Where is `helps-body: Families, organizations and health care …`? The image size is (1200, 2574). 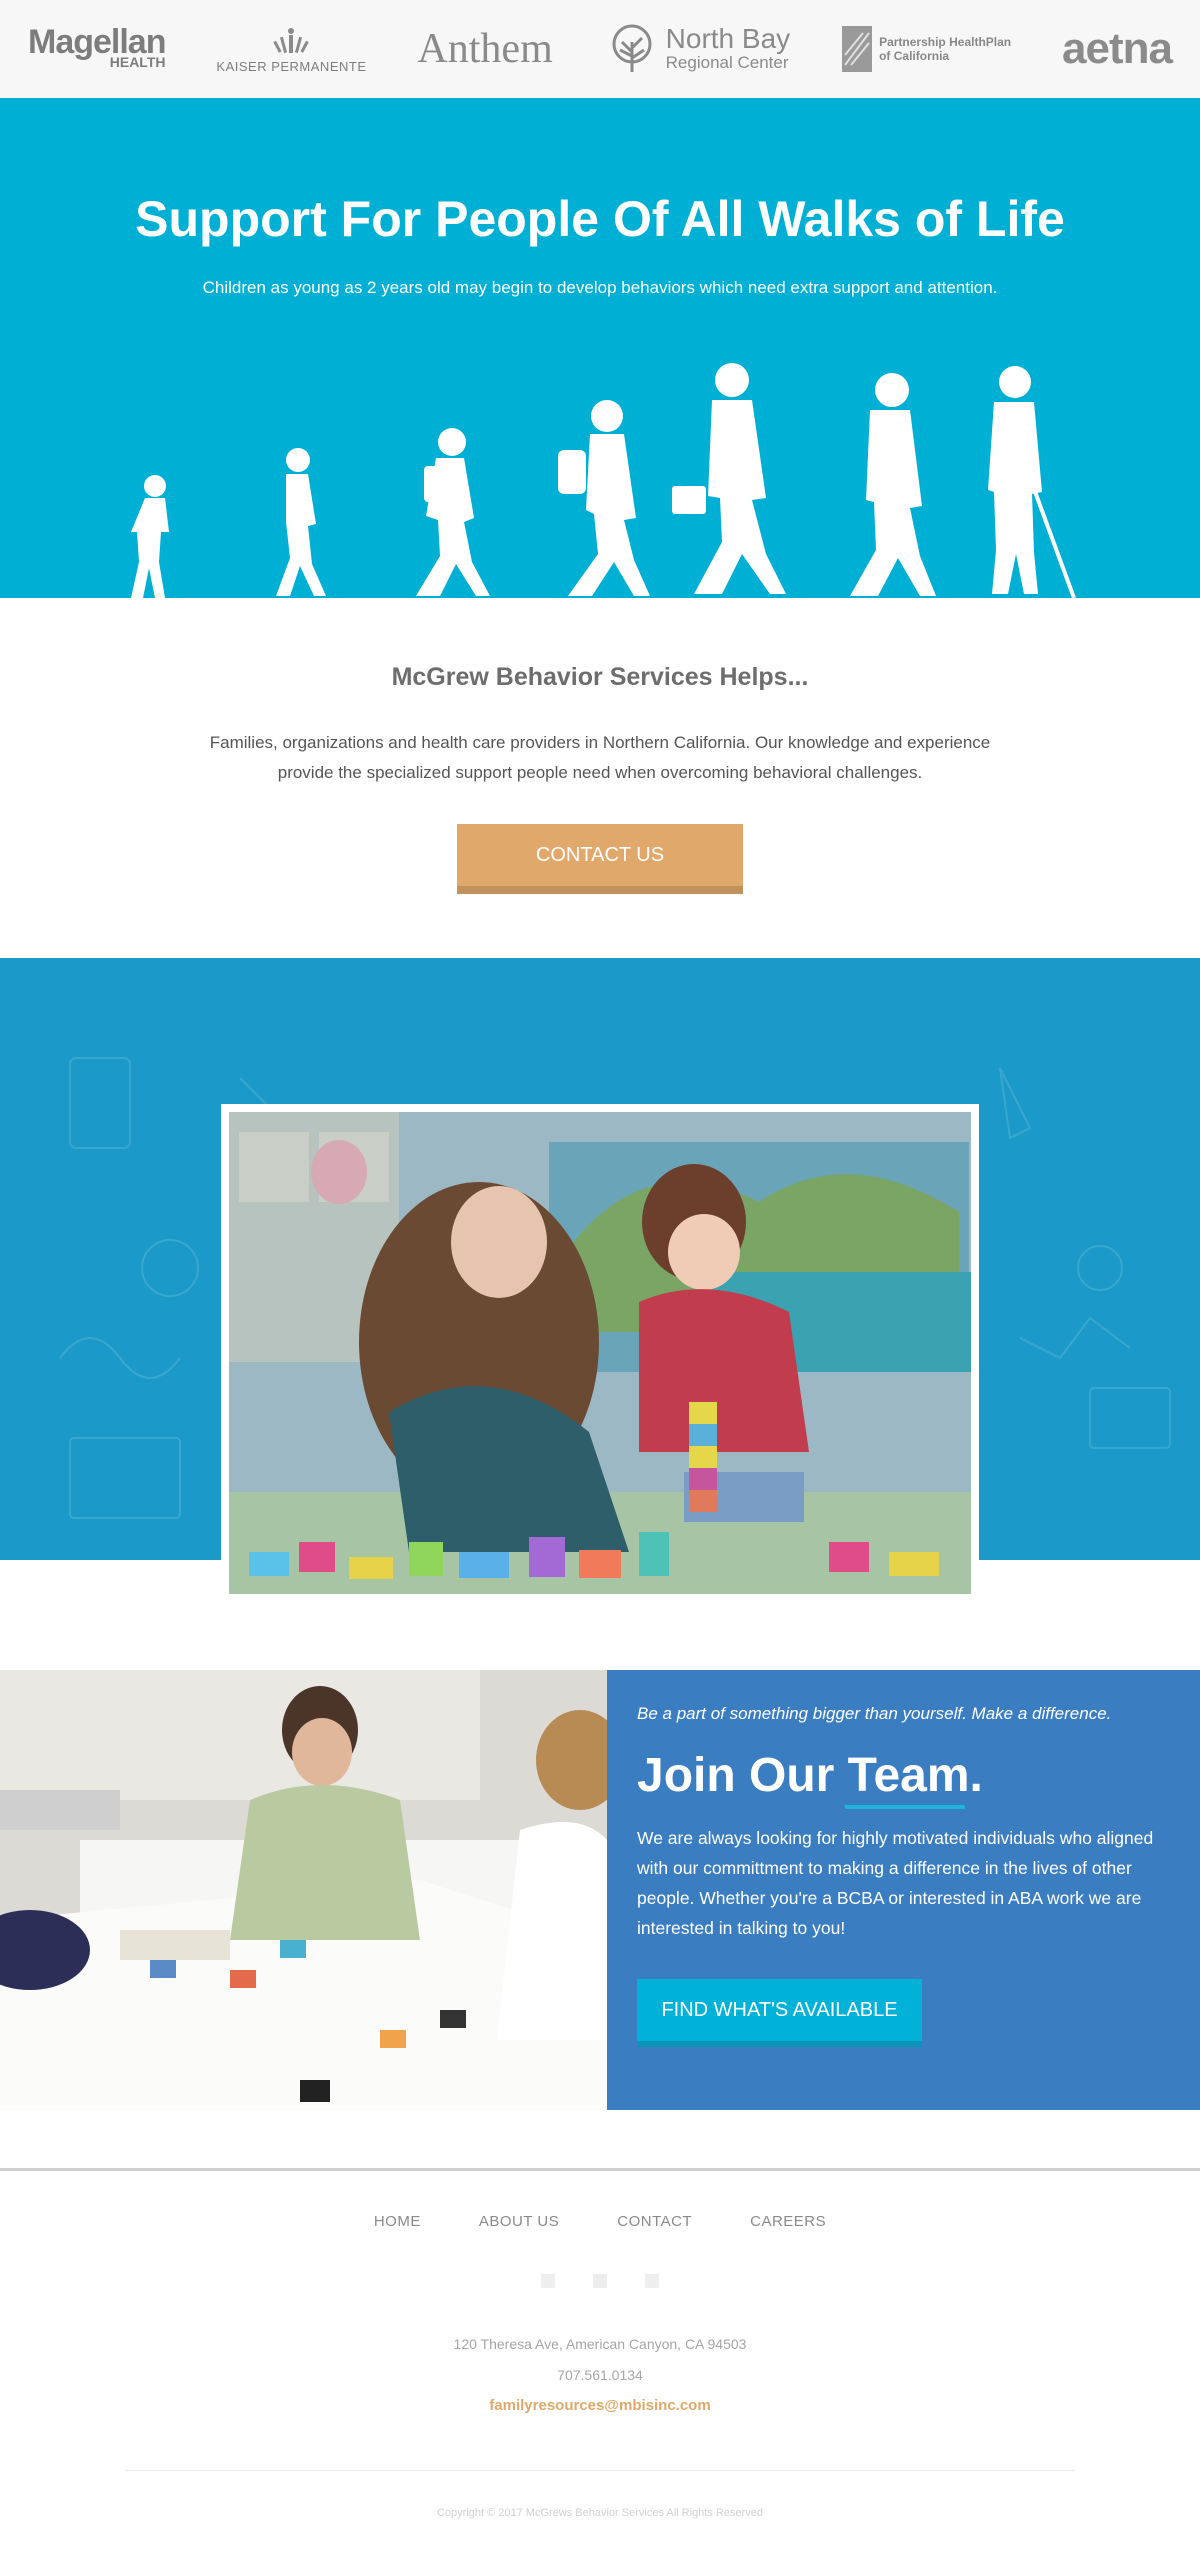
helps-body: Families, organizations and health care … is located at coordinates (600, 757).